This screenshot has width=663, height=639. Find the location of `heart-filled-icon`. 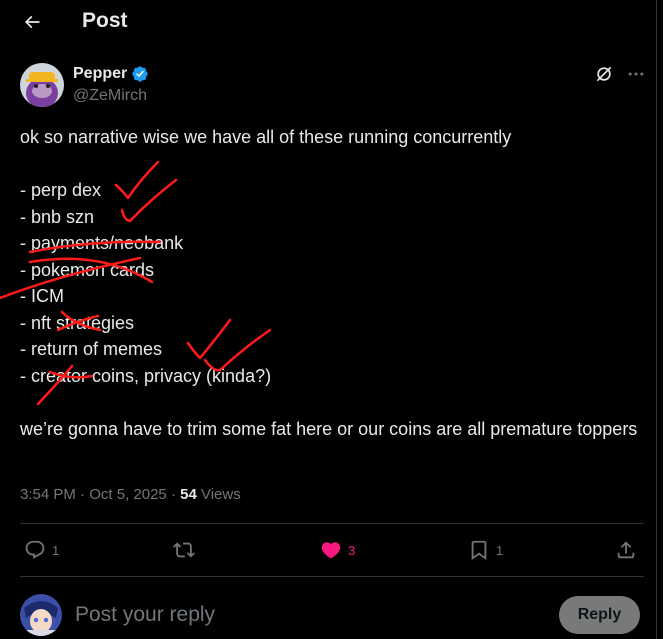

heart-filled-icon is located at coordinates (331, 550).